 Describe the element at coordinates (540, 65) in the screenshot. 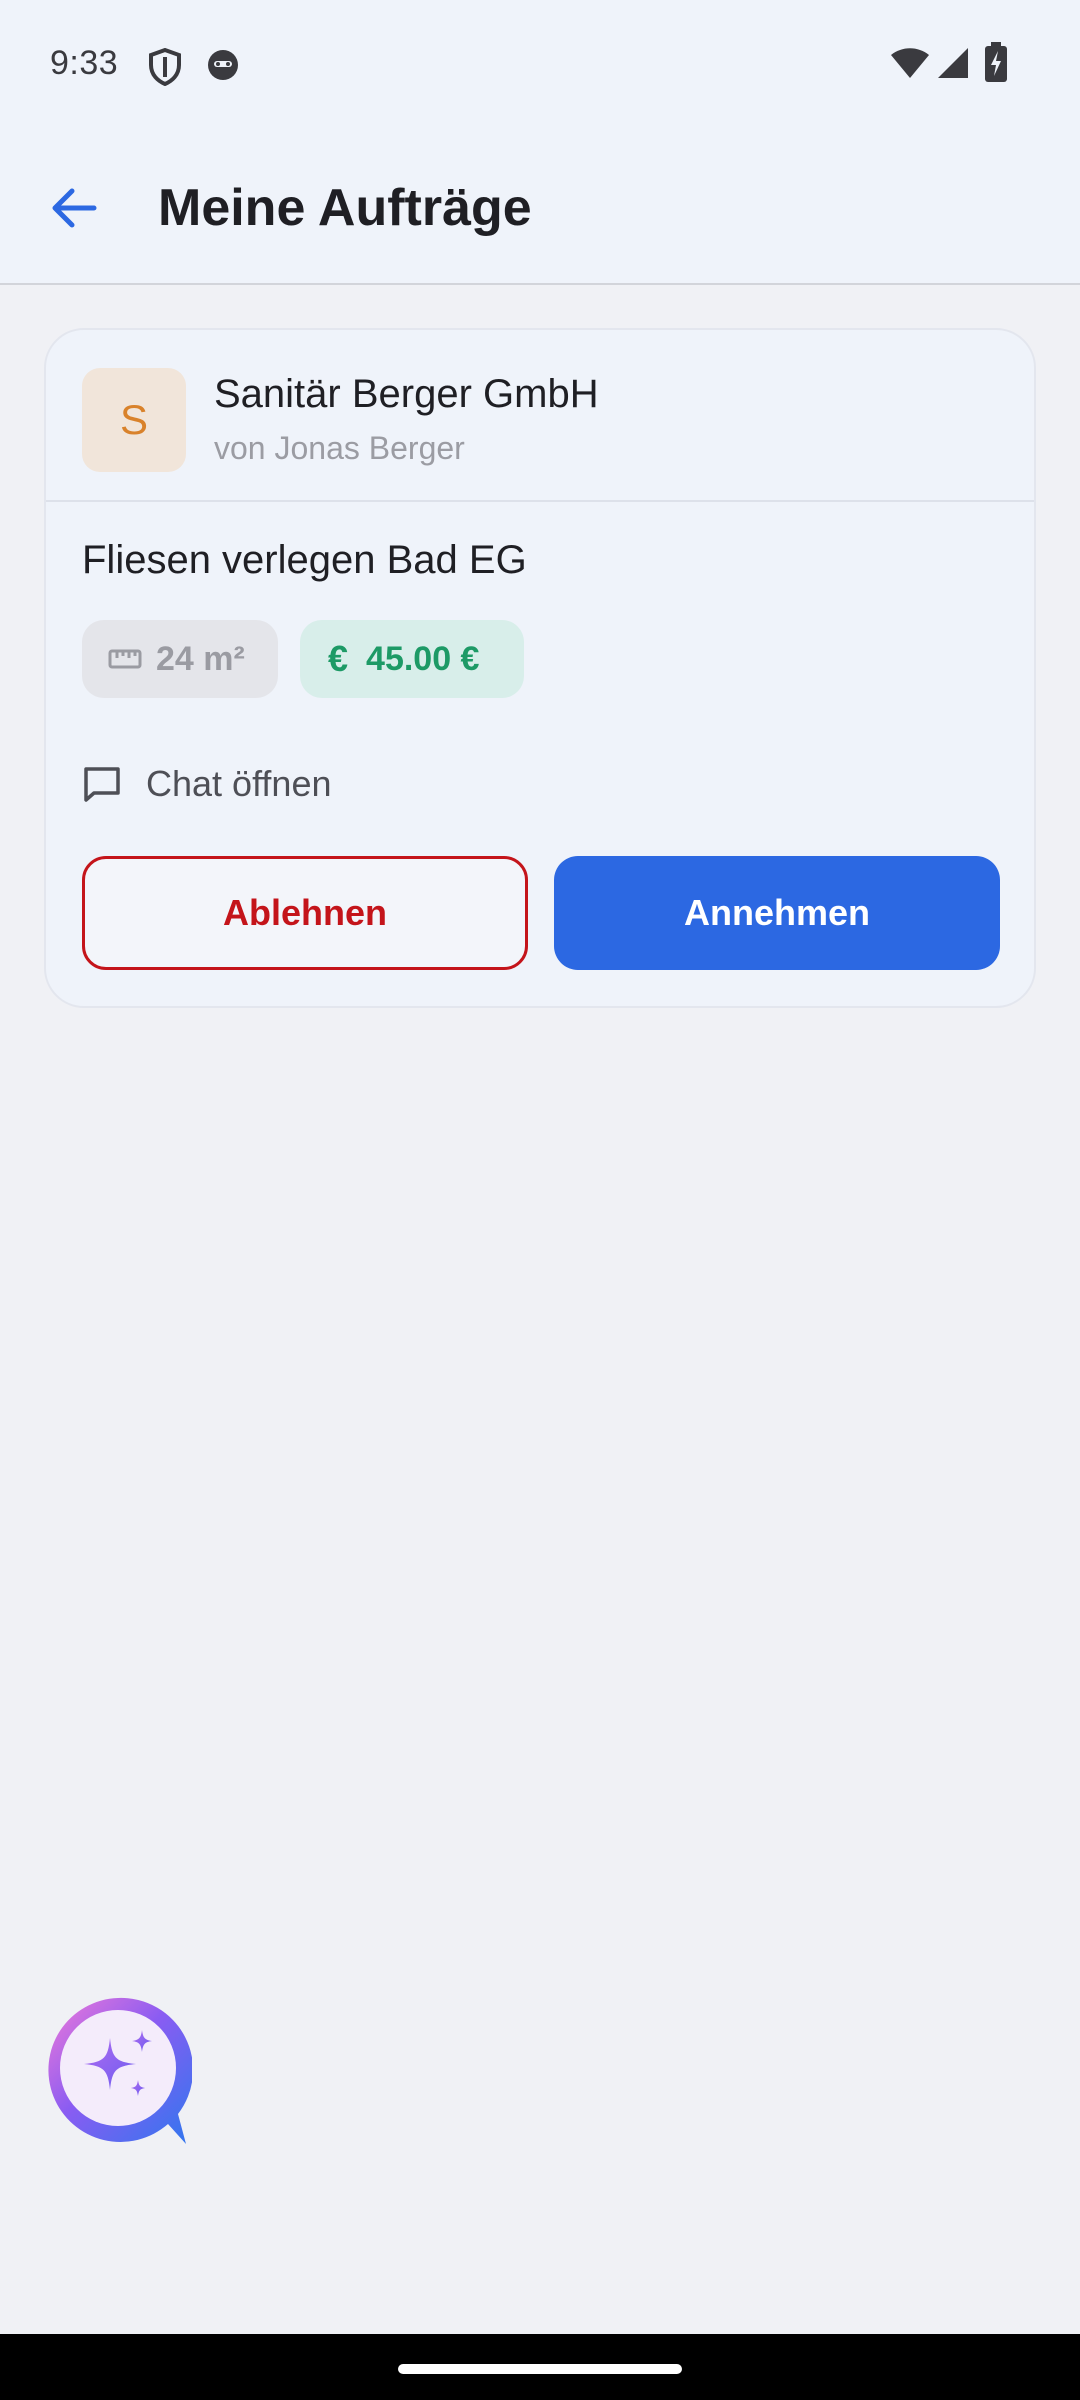

I see `status-bar: 9:33` at that location.